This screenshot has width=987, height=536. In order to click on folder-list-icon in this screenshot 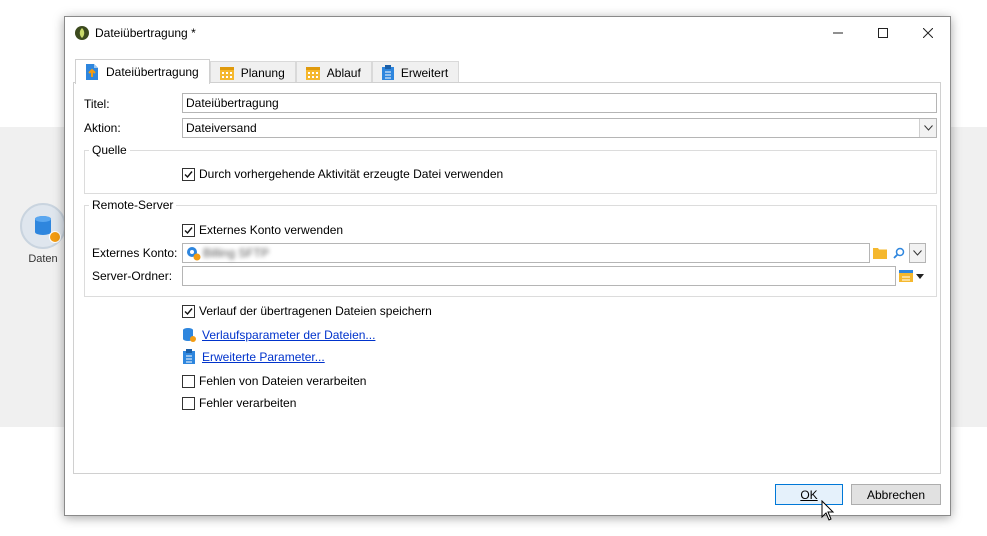, I will do `click(906, 276)`.